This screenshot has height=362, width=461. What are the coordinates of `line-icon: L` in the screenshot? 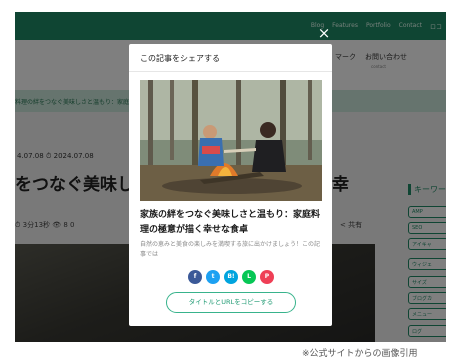 It's located at (249, 277).